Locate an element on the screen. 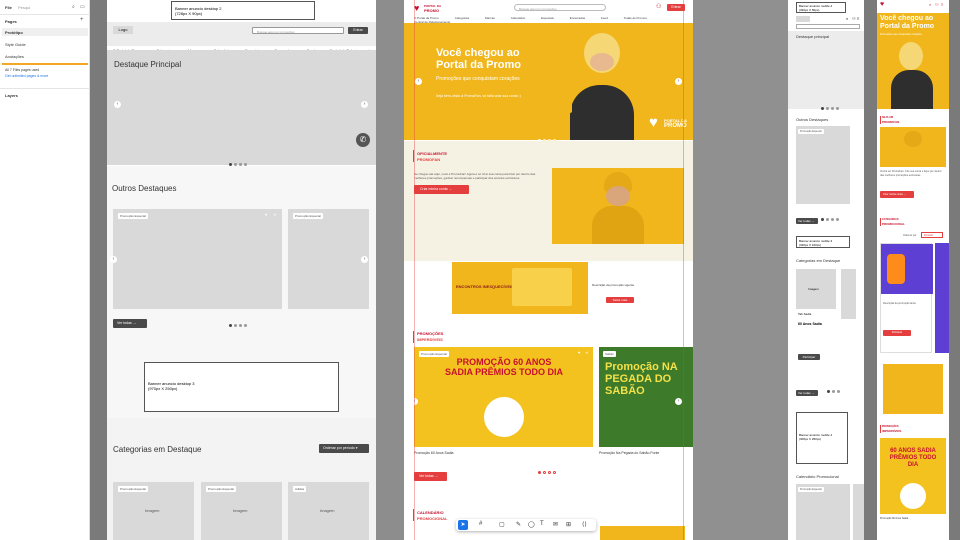 Image resolution: width=960 pixels, height=540 pixels. calendario-title: Calendário Promocional is located at coordinates (817, 476).